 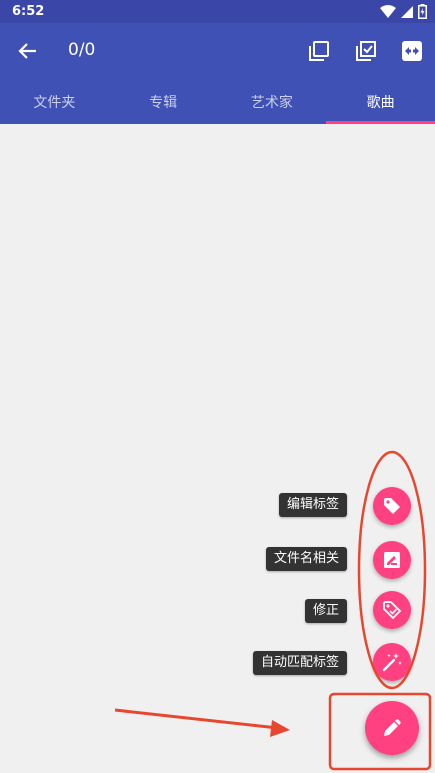 I want to click on status-time: 6:52, so click(x=28, y=11).